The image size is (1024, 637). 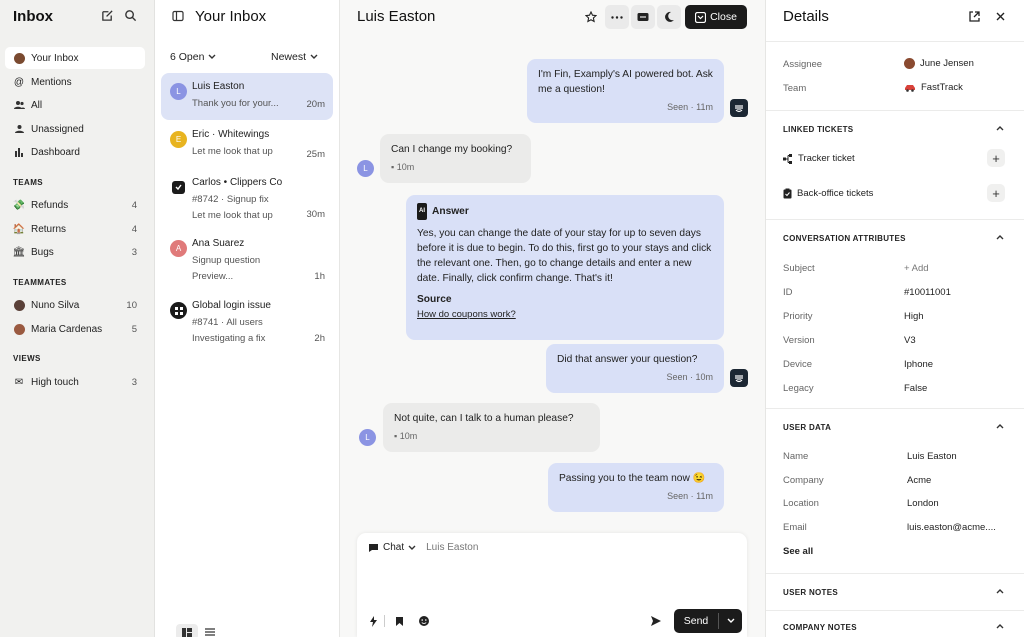 What do you see at coordinates (974, 16) in the screenshot?
I see `open-external-icon` at bounding box center [974, 16].